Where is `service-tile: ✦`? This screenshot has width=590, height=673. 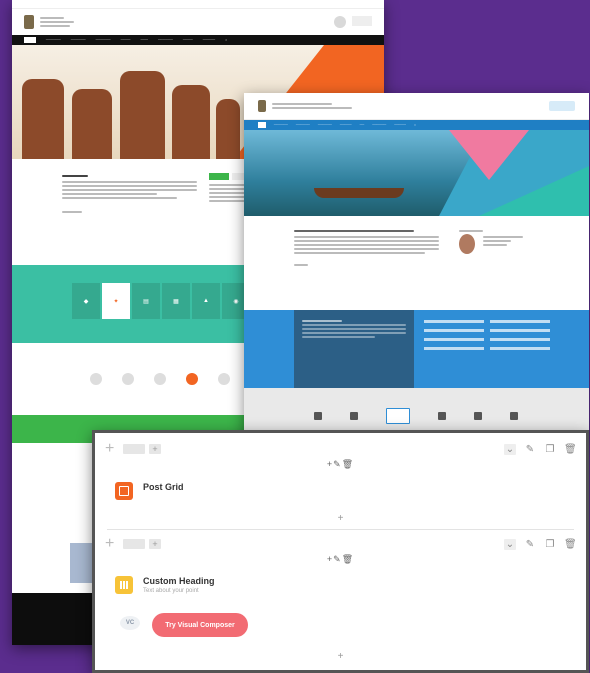
service-tile: ✦ is located at coordinates (116, 301).